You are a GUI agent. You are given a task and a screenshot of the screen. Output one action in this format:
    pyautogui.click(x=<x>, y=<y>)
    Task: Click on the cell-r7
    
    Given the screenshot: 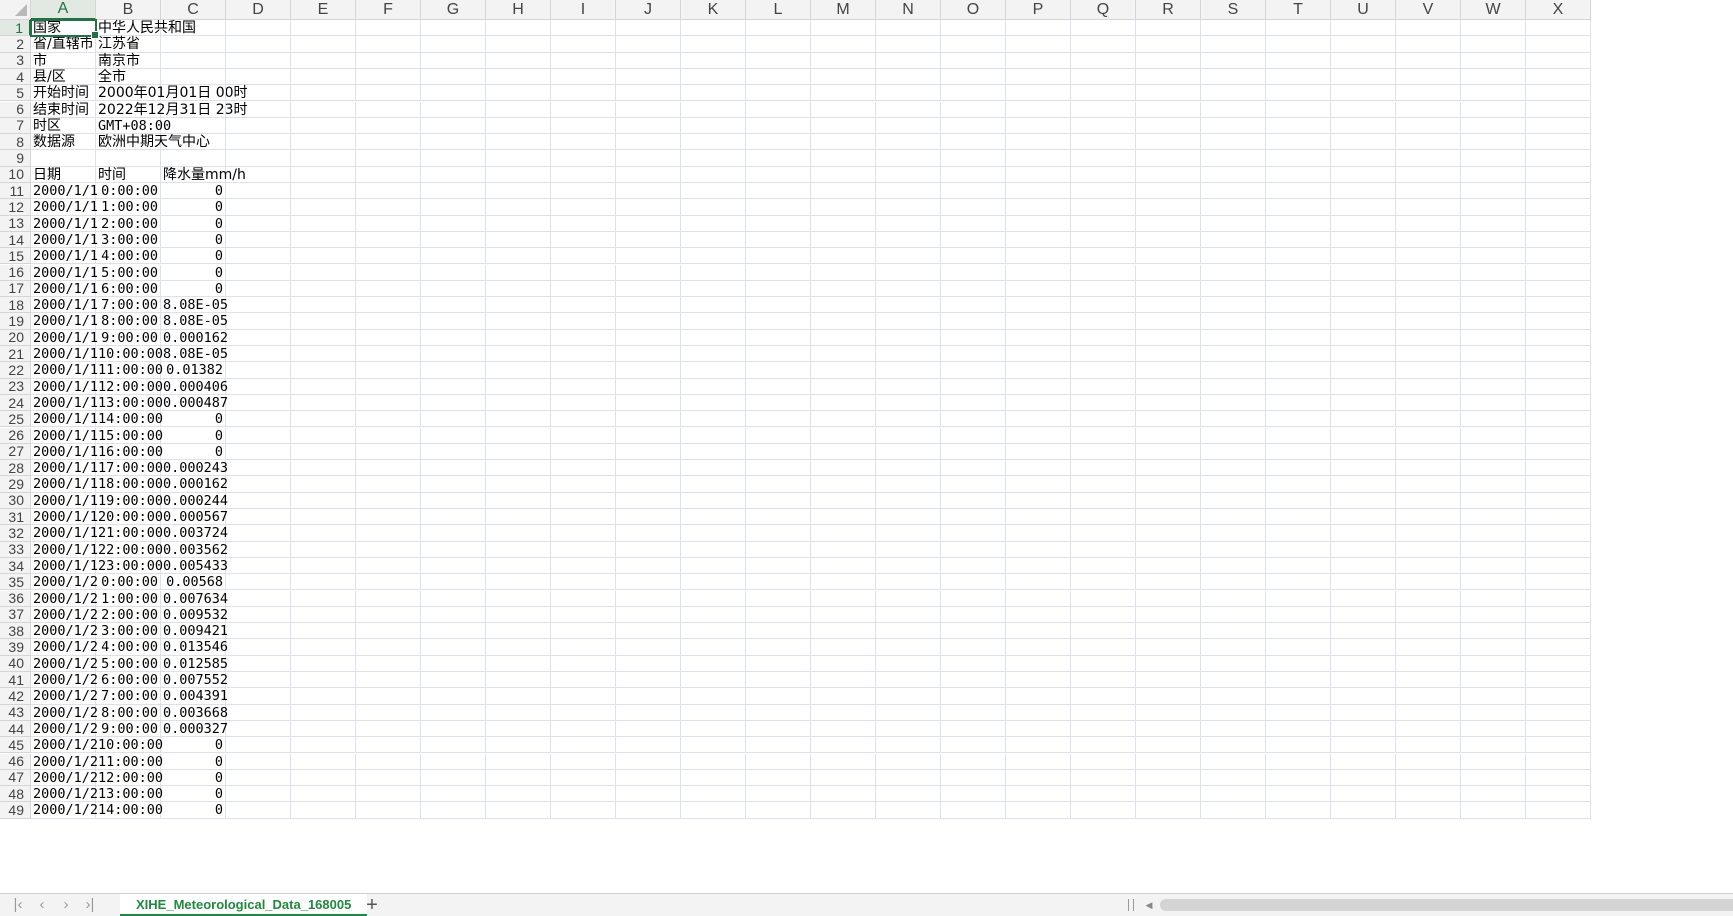 What is the action you would take?
    pyautogui.click(x=1168, y=126)
    